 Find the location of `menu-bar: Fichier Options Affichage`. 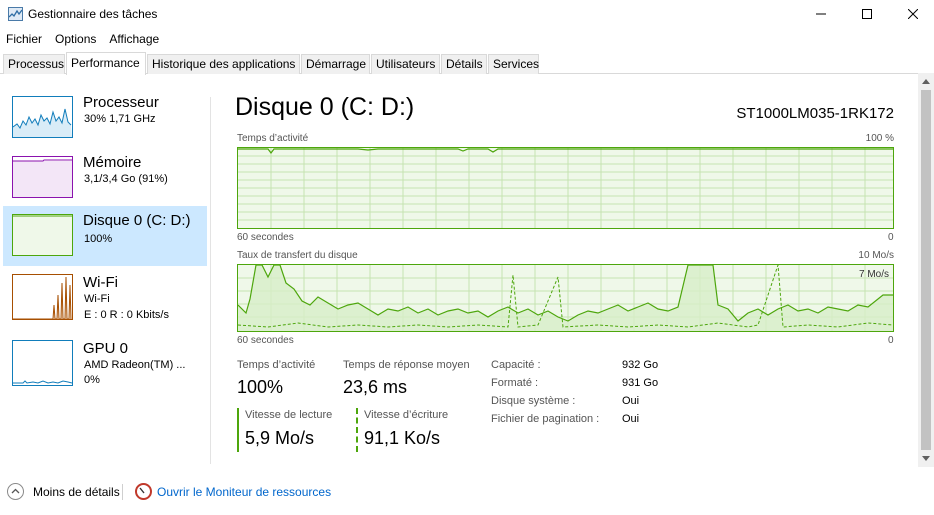

menu-bar: Fichier Options Affichage is located at coordinates (83, 39).